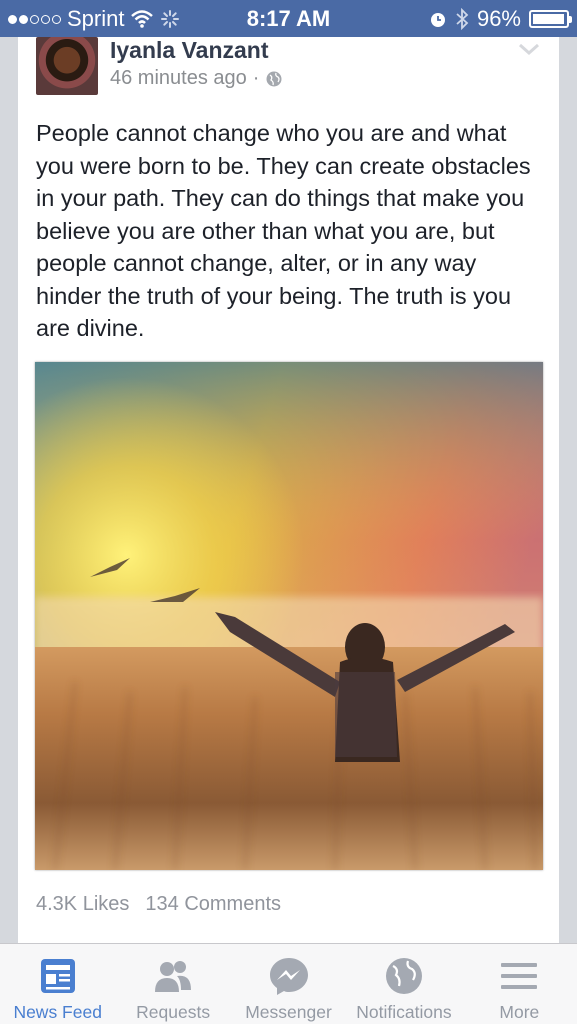 The image size is (577, 1024). What do you see at coordinates (142, 19) in the screenshot?
I see `wifi-icon` at bounding box center [142, 19].